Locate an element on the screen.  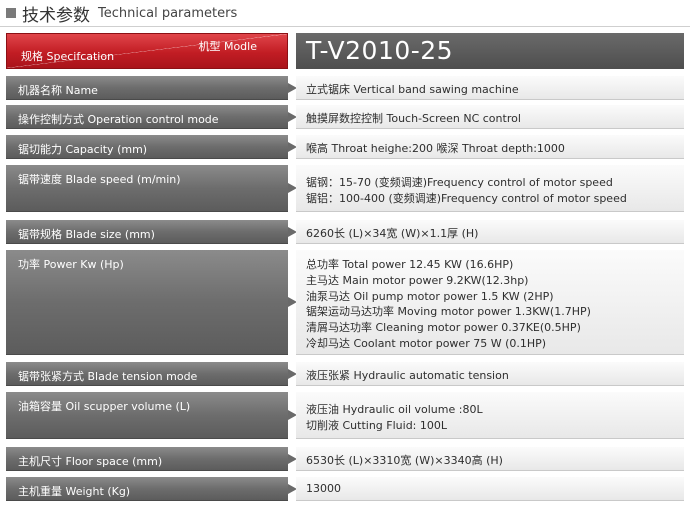
row-value-line: 6530长 (L)×3310宽 (W)×3340高 (H) is located at coordinates (404, 460).